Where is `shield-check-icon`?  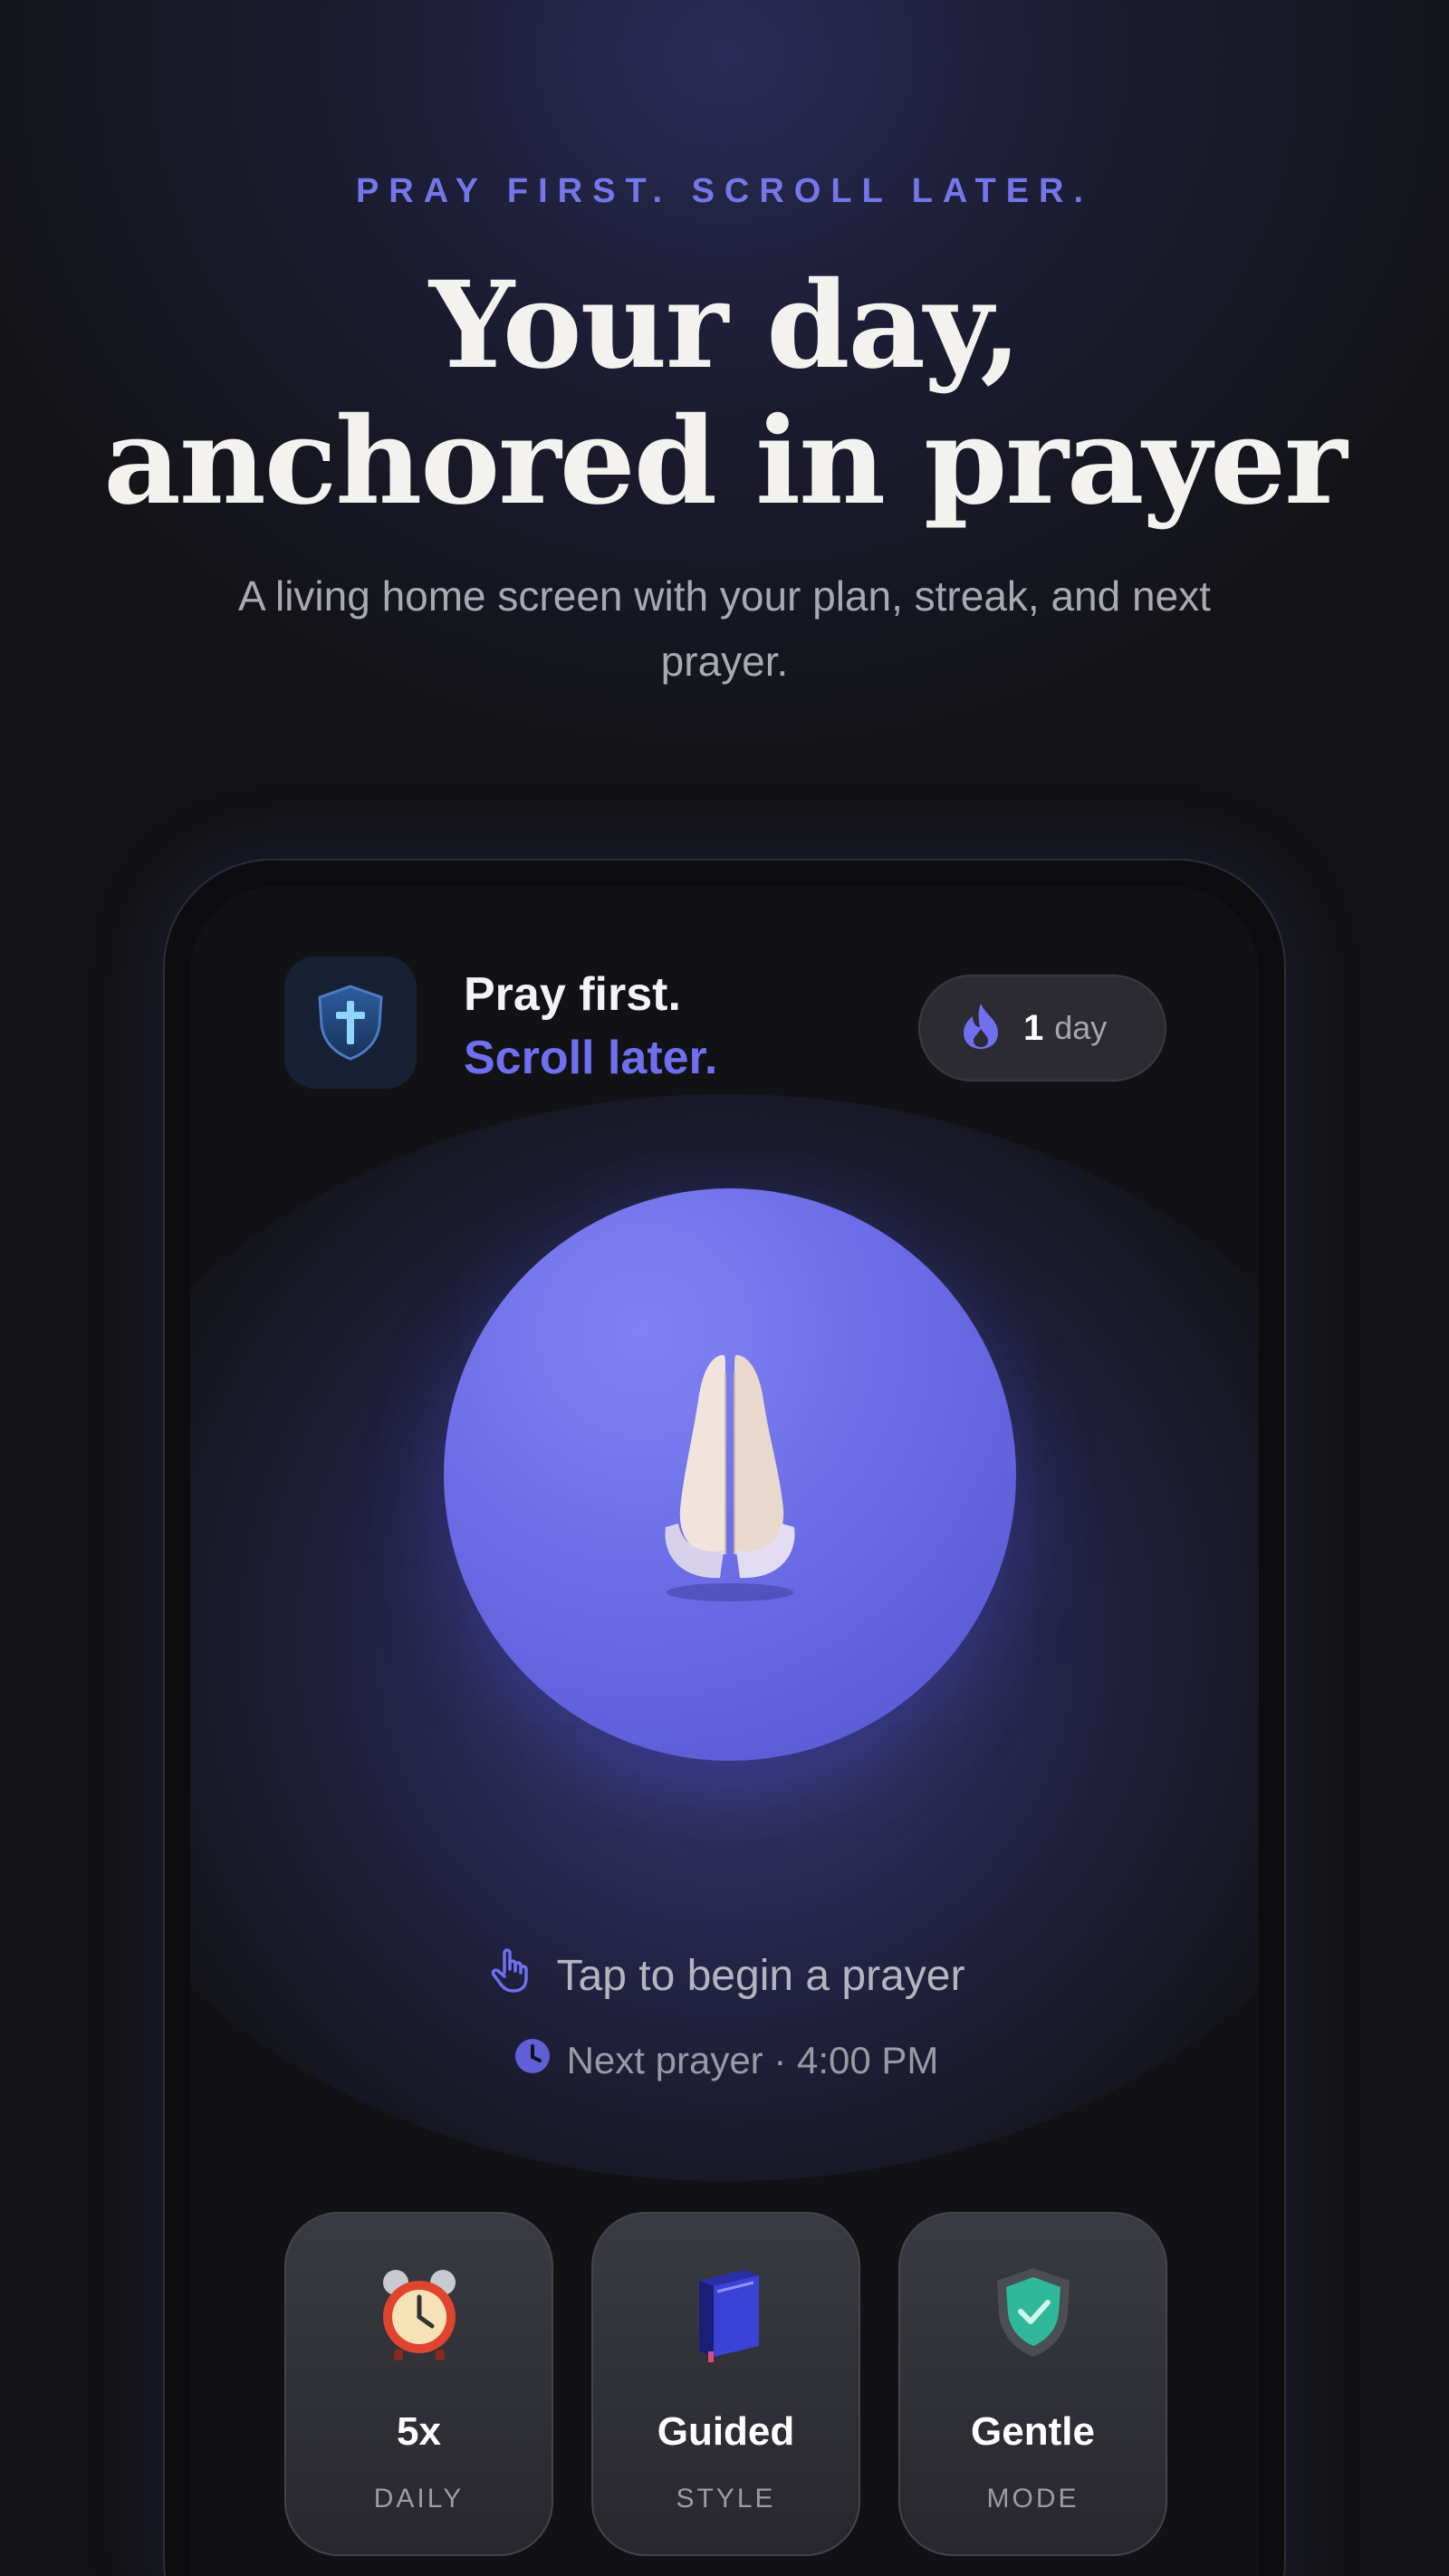
shield-check-icon is located at coordinates (1033, 2312).